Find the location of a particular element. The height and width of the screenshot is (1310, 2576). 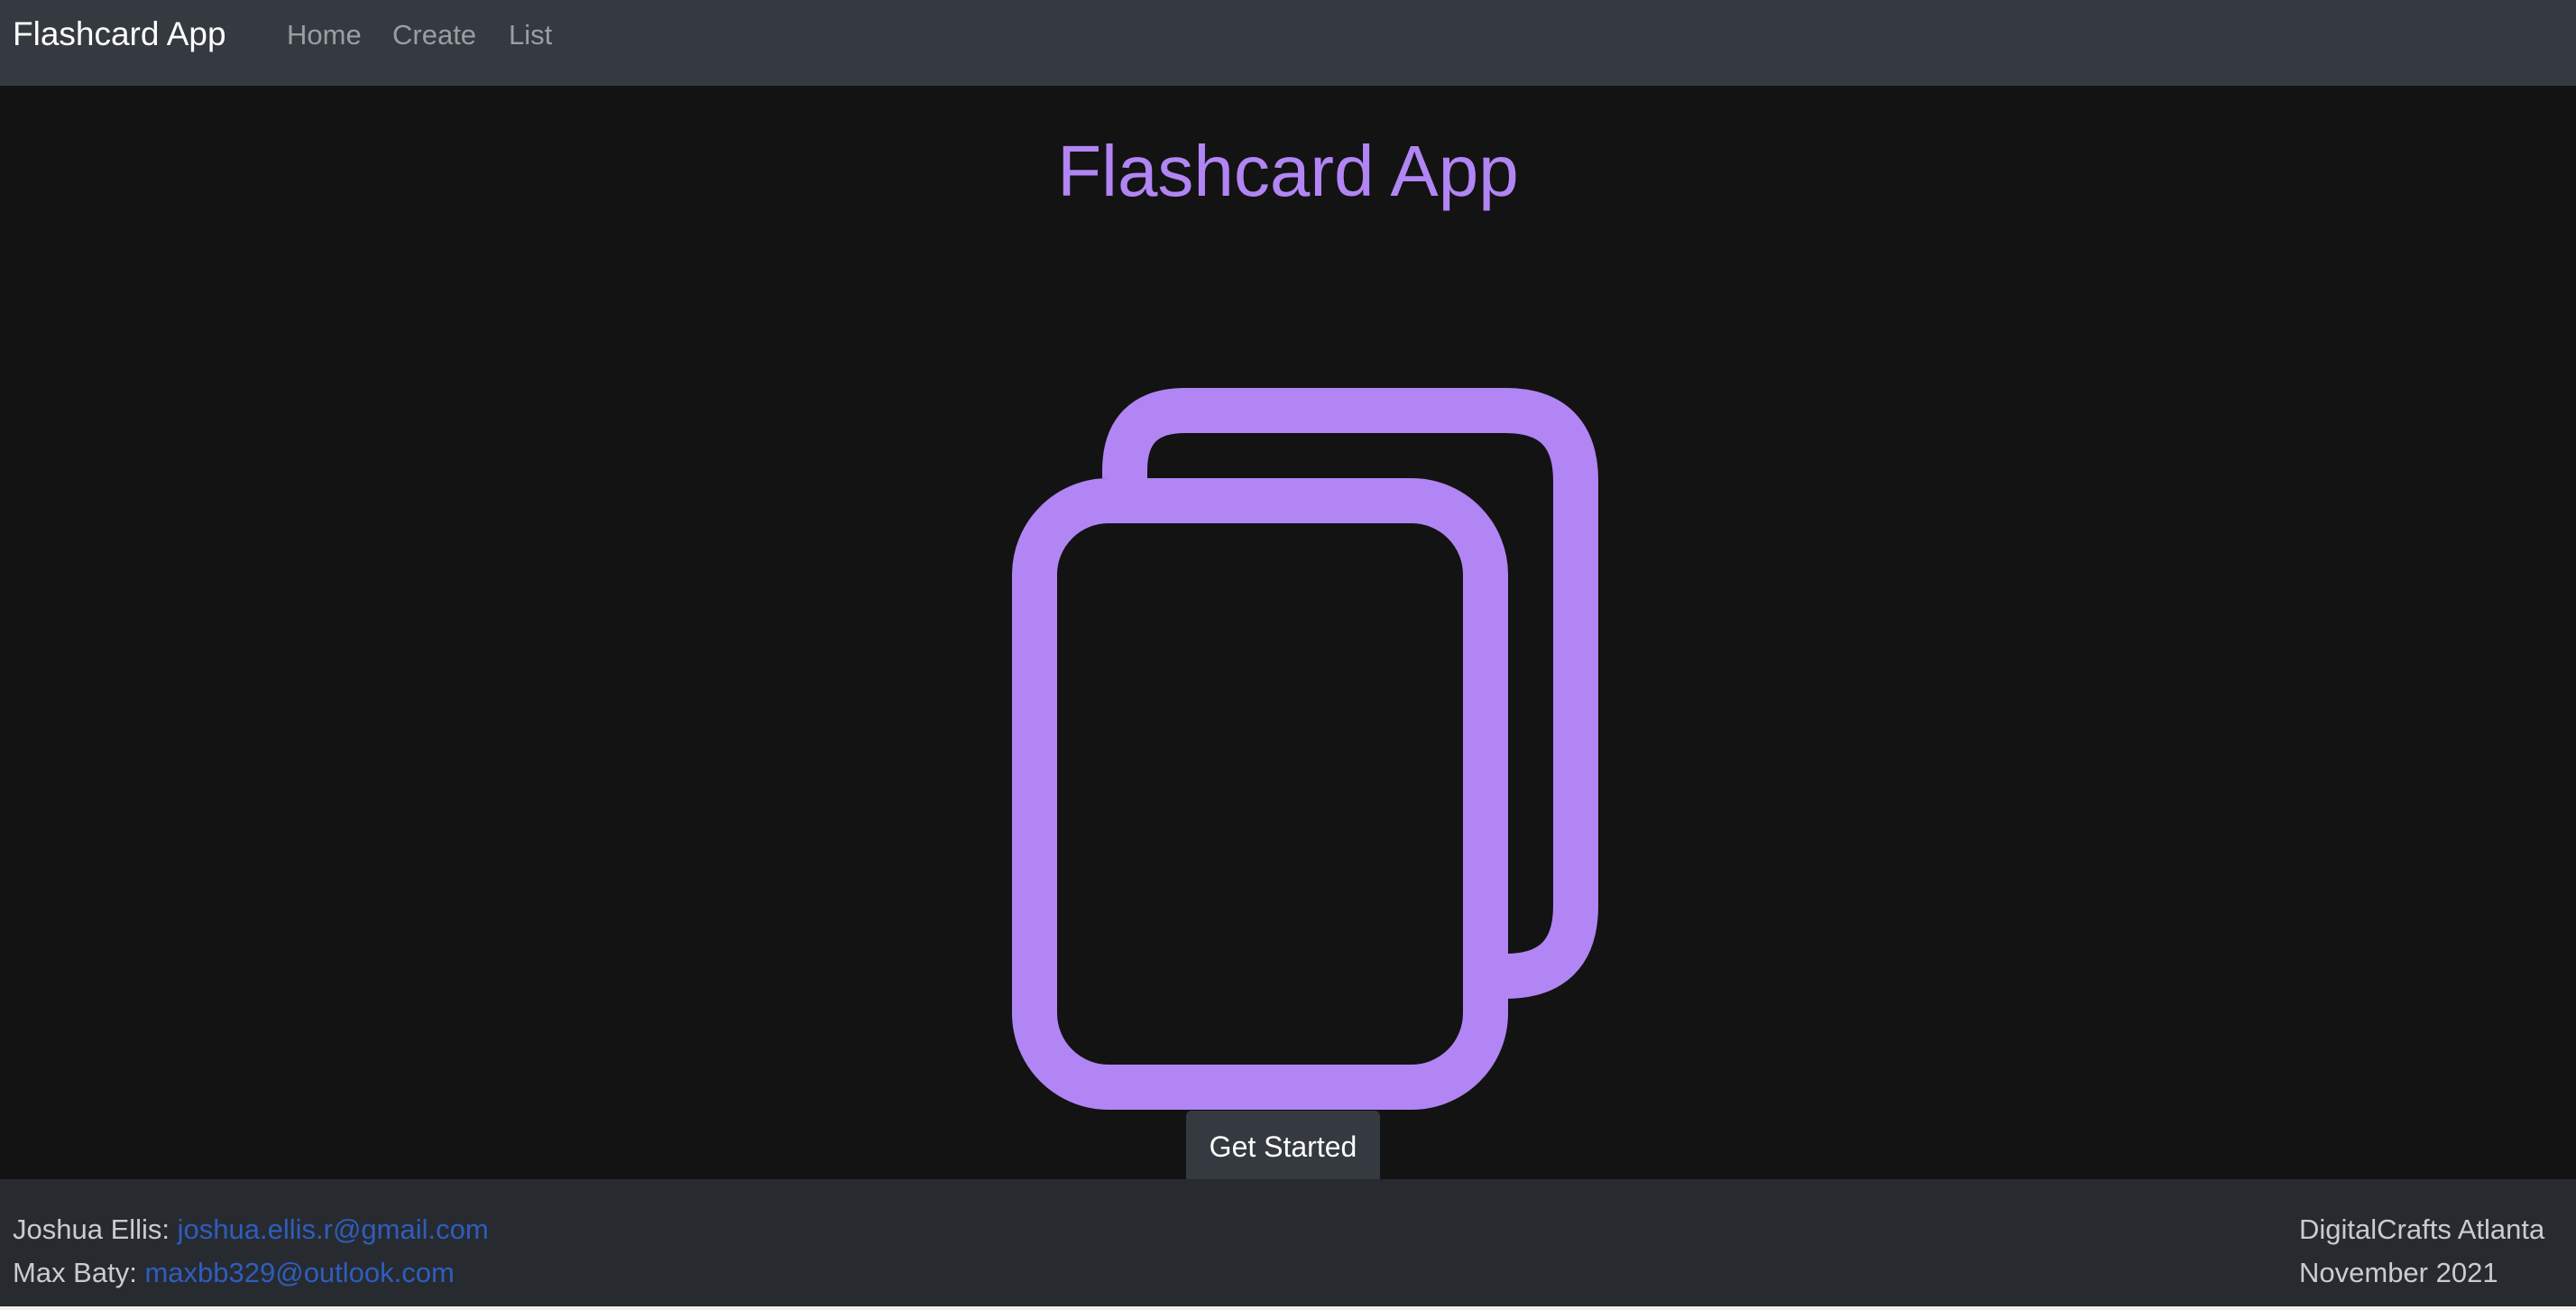

get-started-button: Get Started is located at coordinates (1283, 1147).